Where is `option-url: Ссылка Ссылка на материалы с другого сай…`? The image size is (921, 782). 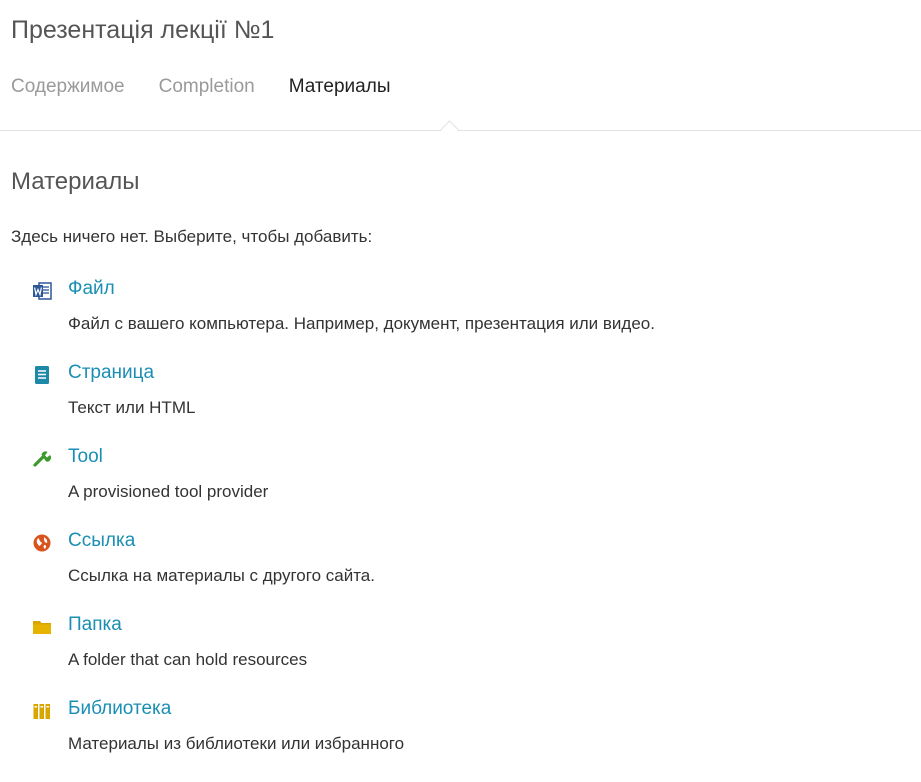
option-url: Ссылка Ссылка на материалы с другого сай… is located at coordinates (475, 572).